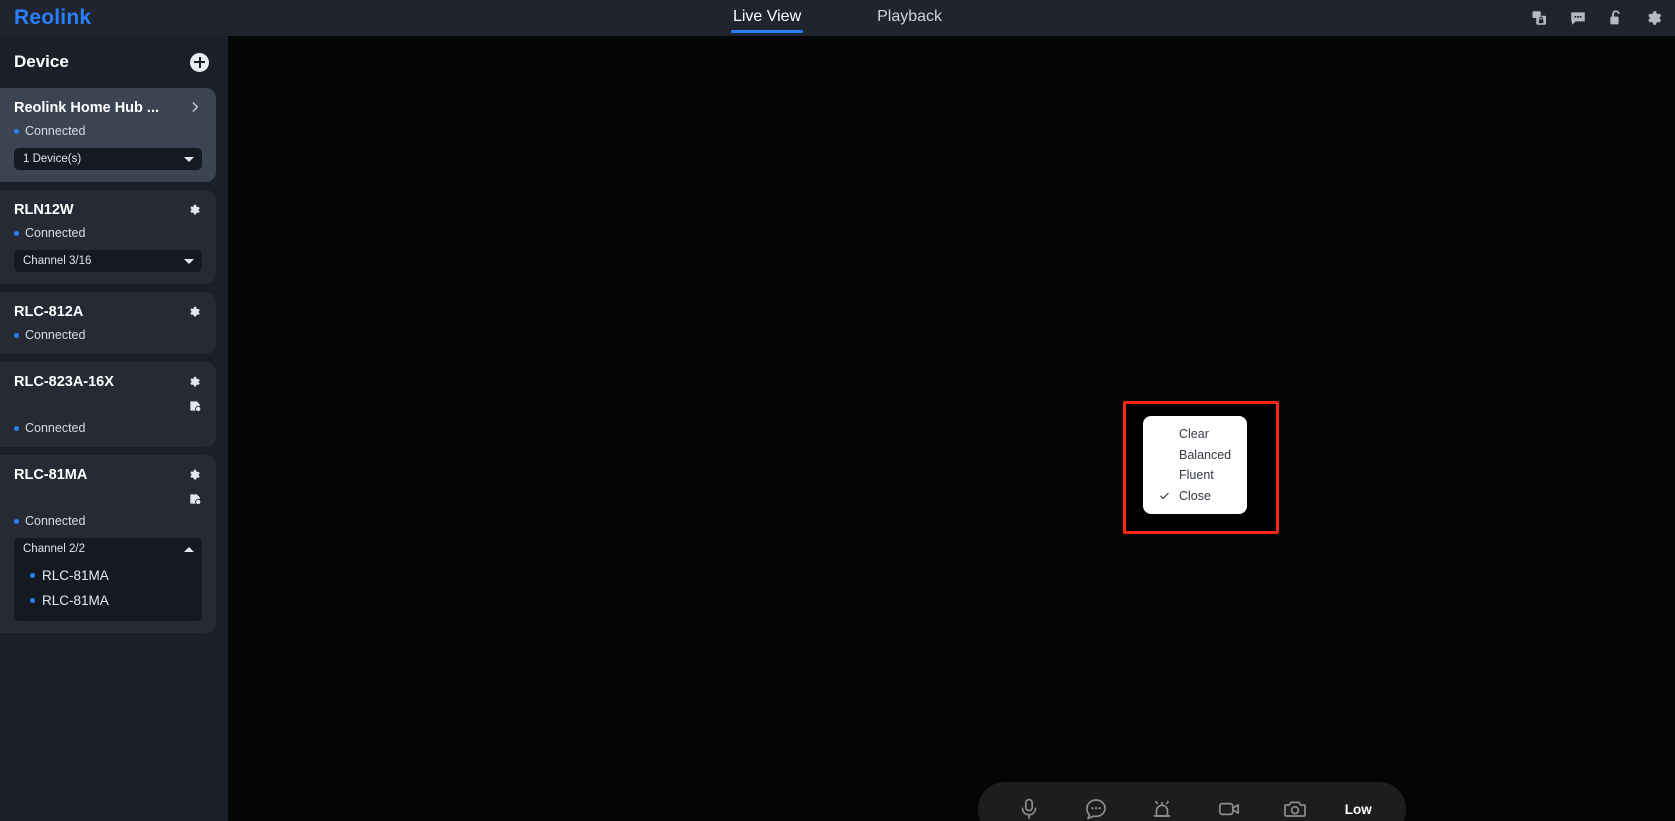  Describe the element at coordinates (909, 18) in the screenshot. I see `tab-playback: Playback` at that location.